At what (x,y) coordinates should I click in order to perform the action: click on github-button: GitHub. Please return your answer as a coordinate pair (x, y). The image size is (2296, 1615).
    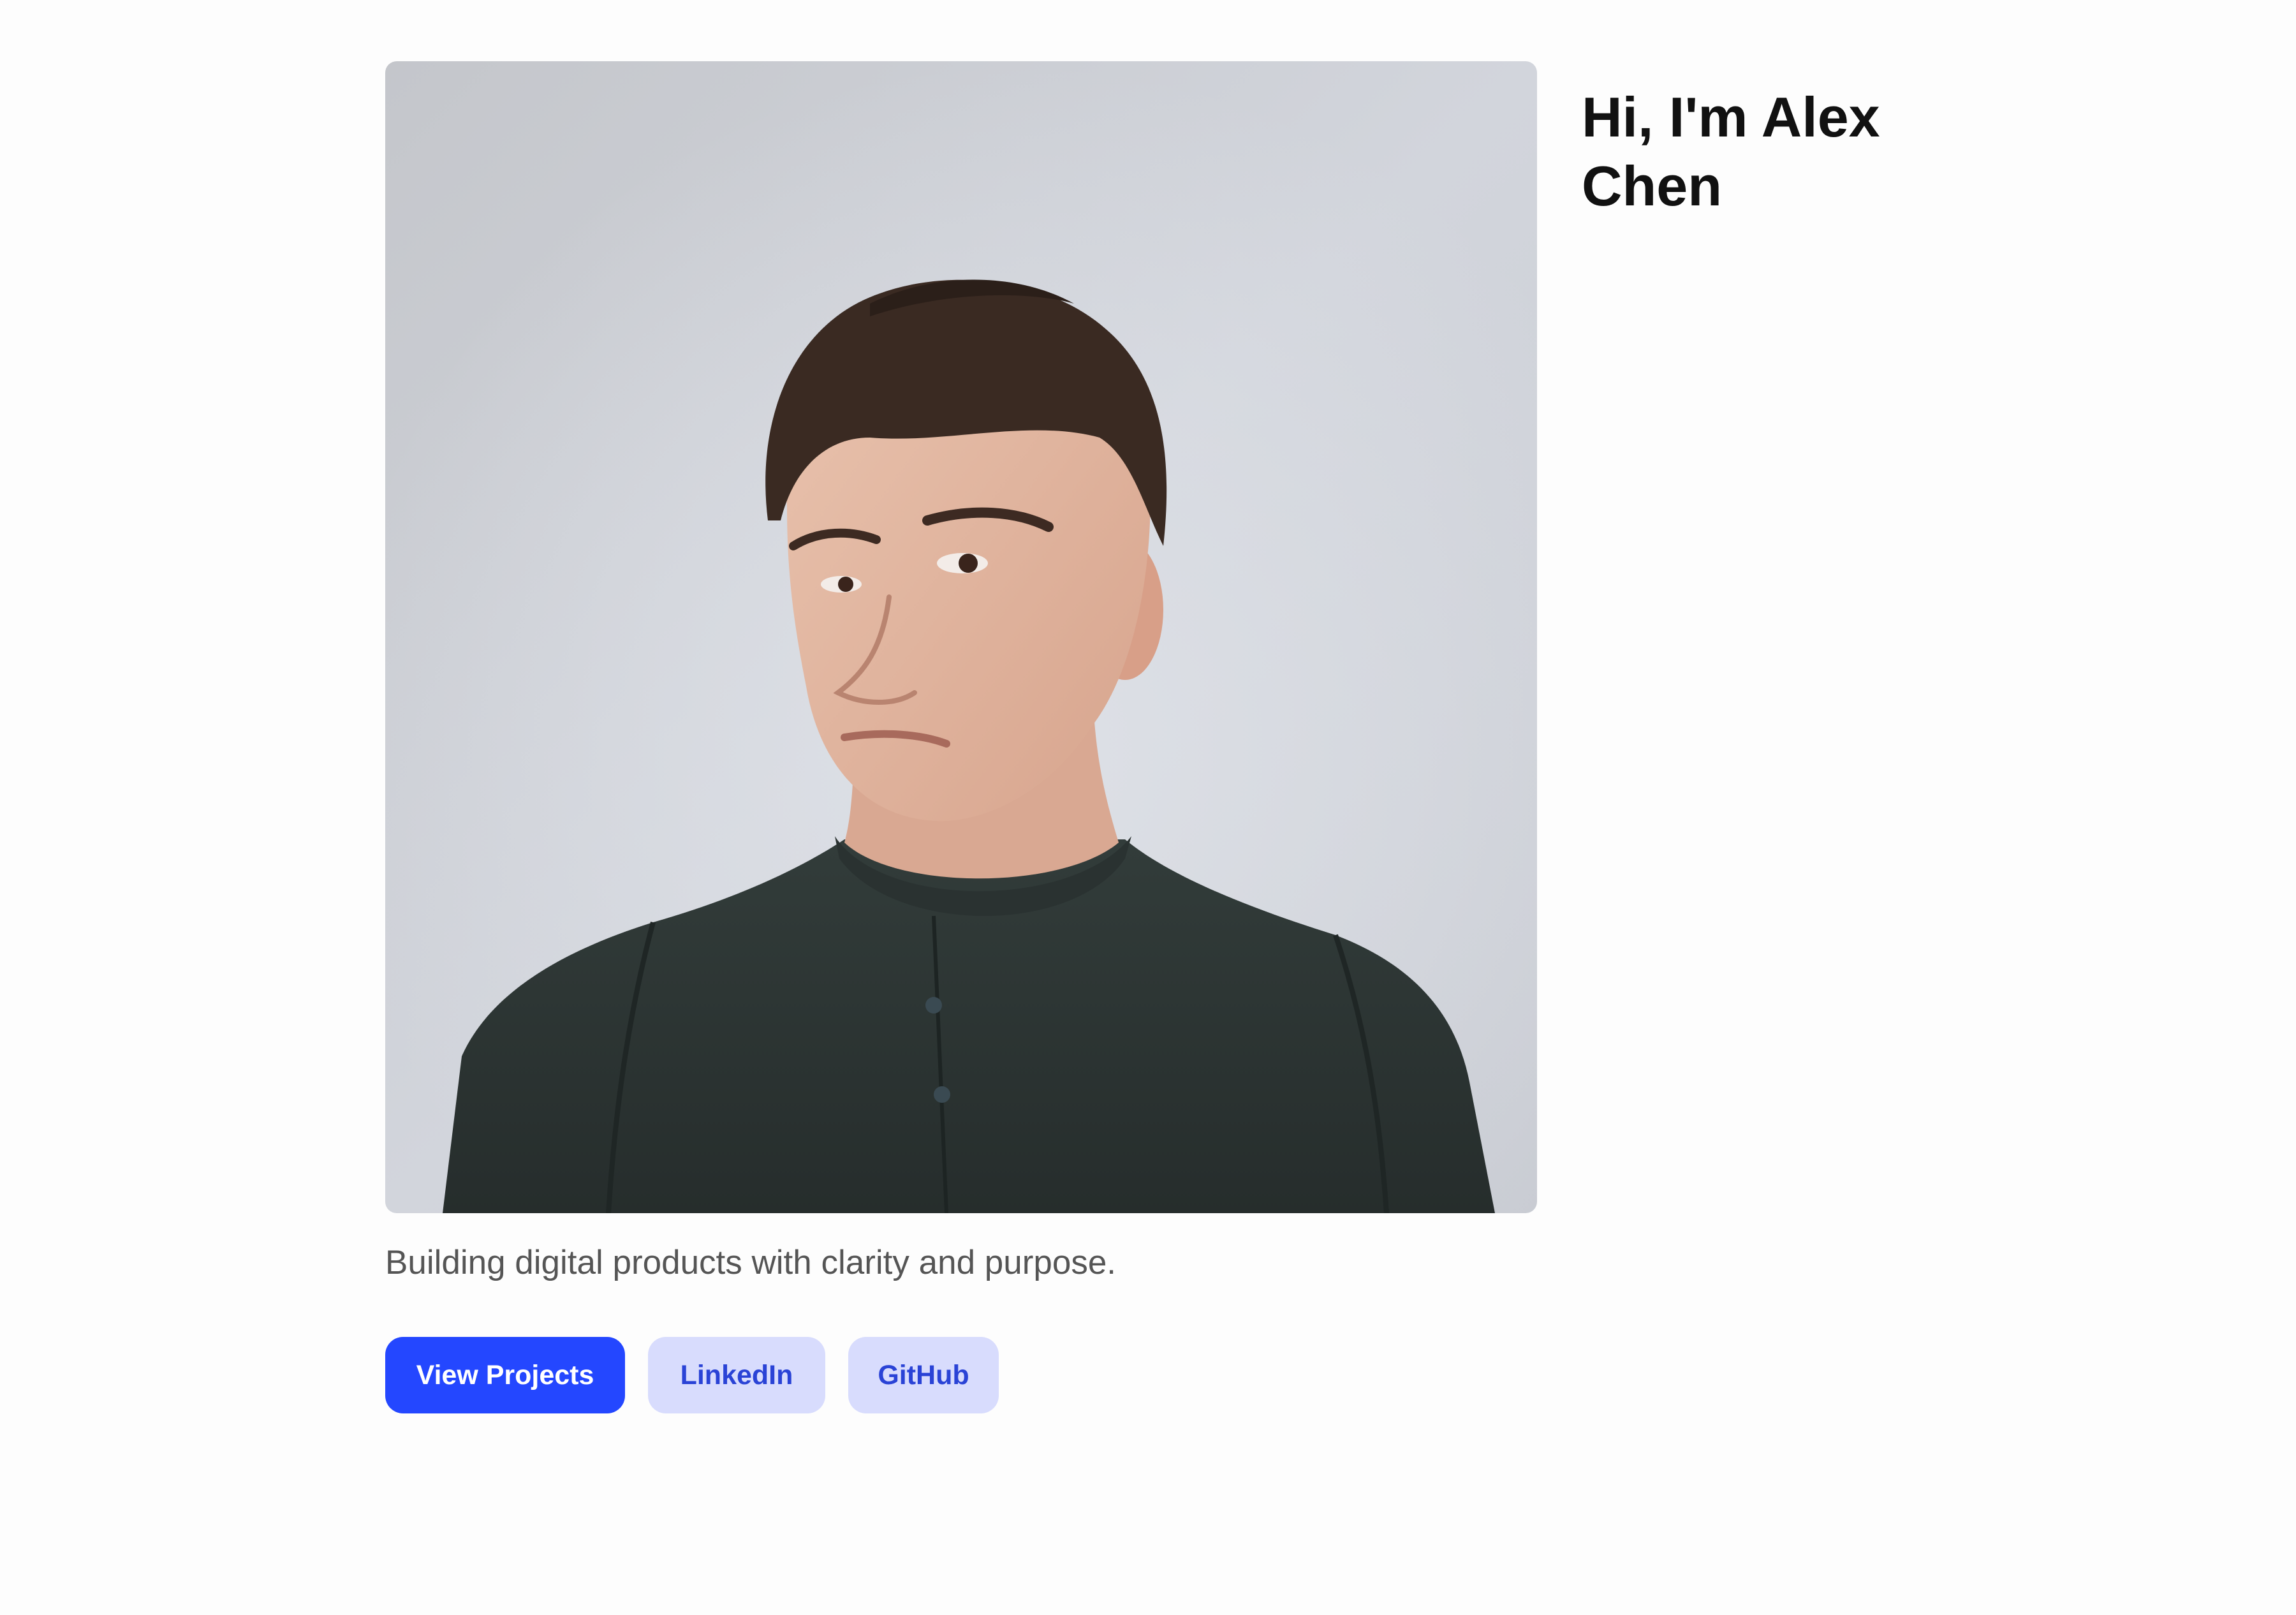
    Looking at the image, I should click on (924, 1375).